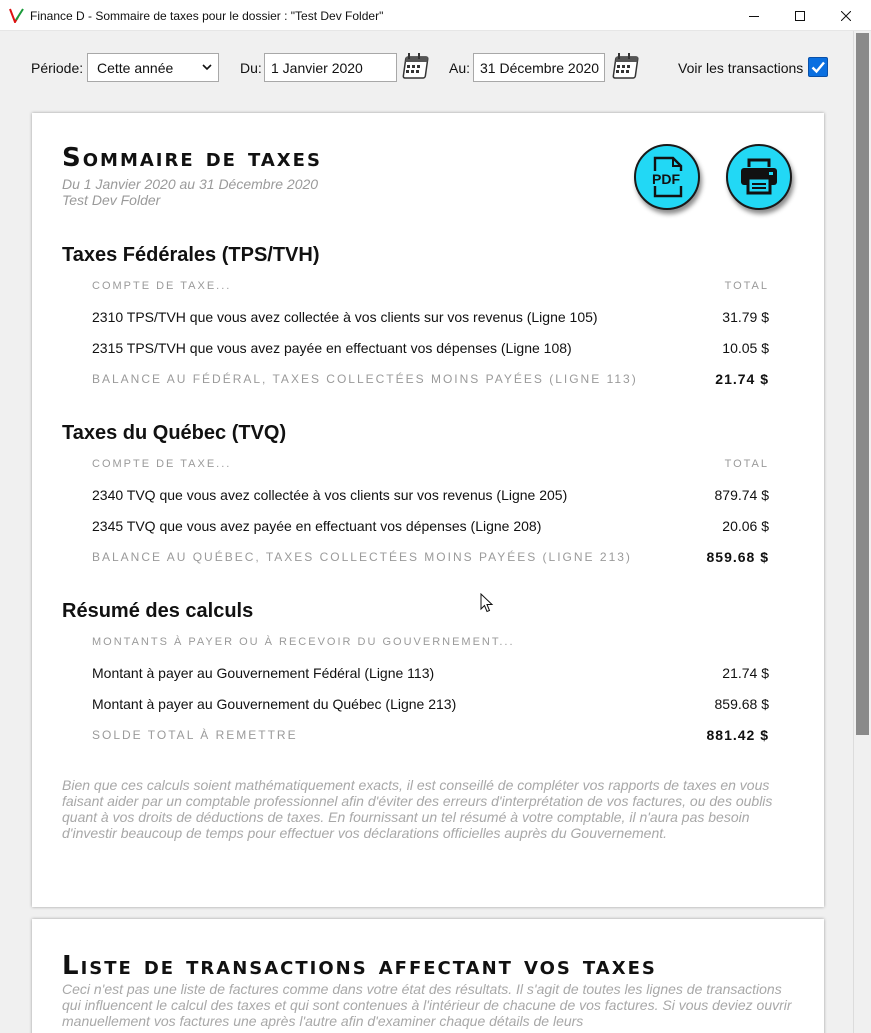 The image size is (871, 1033). I want to click on federal-row-amount: 31.79 $, so click(745, 317).